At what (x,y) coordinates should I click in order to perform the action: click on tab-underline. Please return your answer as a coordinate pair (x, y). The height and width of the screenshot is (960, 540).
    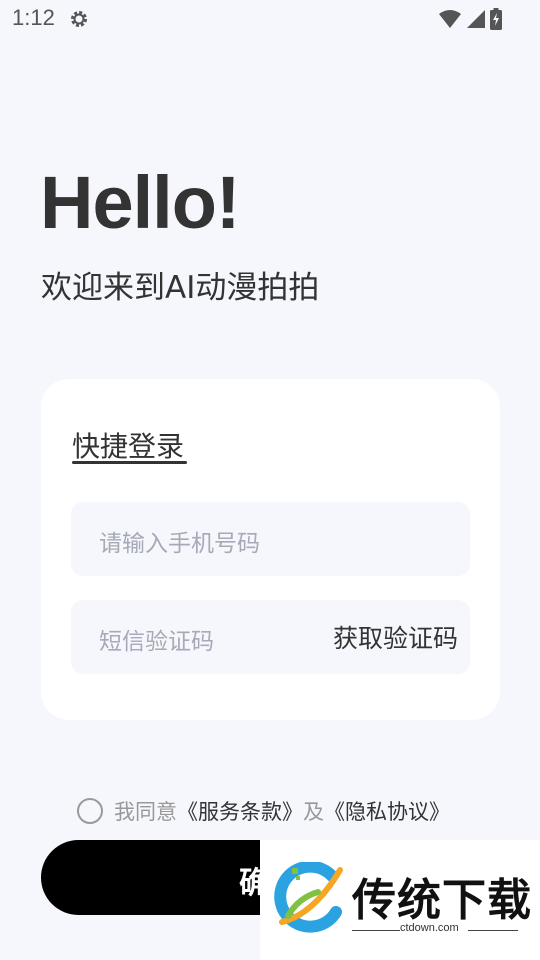
    Looking at the image, I should click on (129, 462).